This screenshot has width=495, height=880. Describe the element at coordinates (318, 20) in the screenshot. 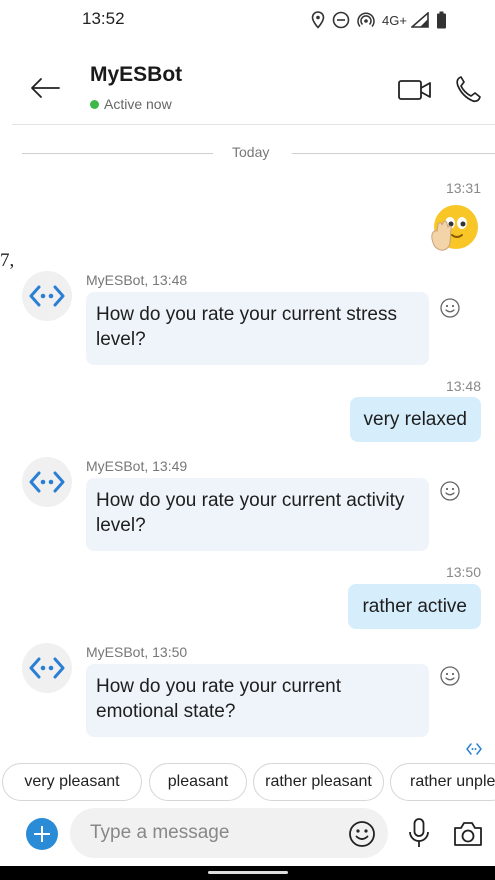

I see `location-icon` at that location.